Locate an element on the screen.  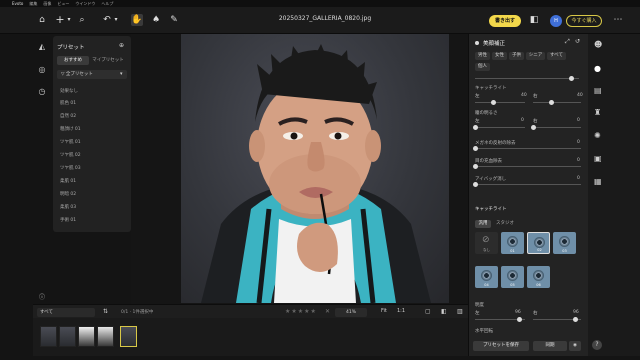
catchlight-left-knob is located at coordinates (493, 102).